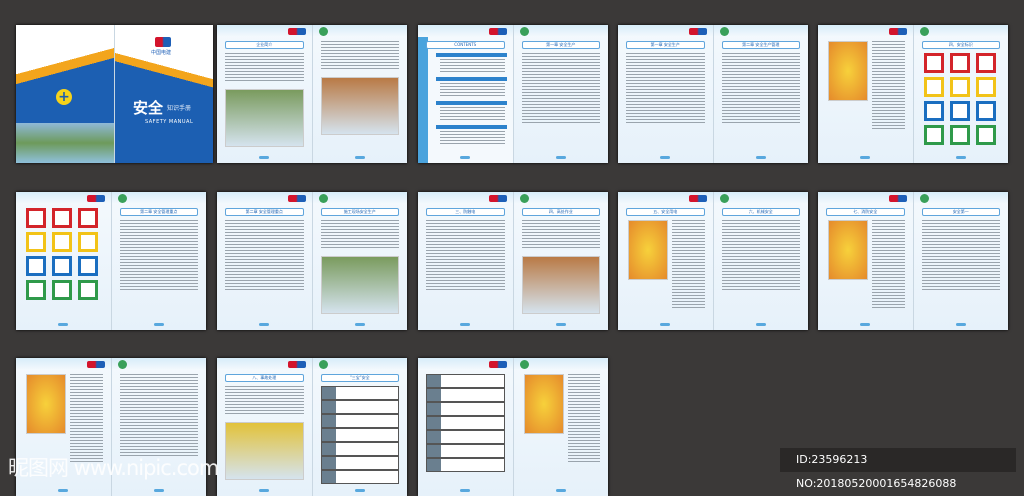 The image size is (1024, 496). Describe the element at coordinates (760, 45) in the screenshot. I see `page-title: 第二章 安全生产管理` at that location.